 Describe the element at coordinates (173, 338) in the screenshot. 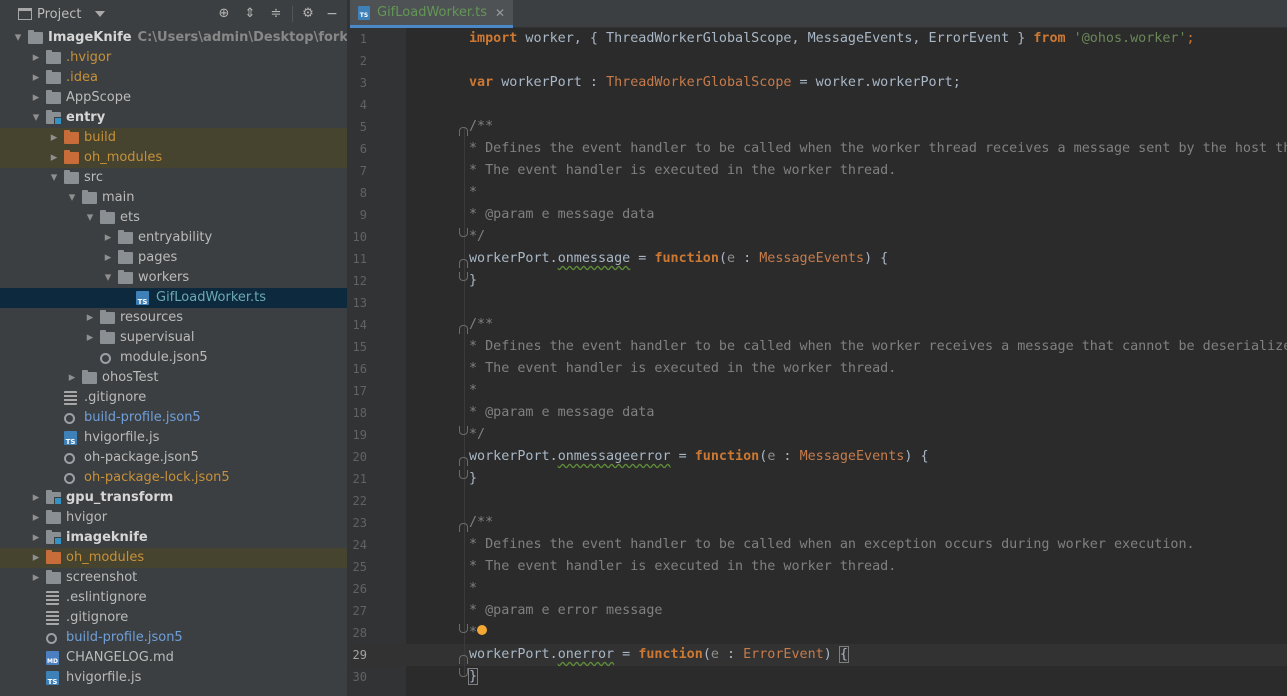

I see `tree-item: ▸ supervisual` at that location.